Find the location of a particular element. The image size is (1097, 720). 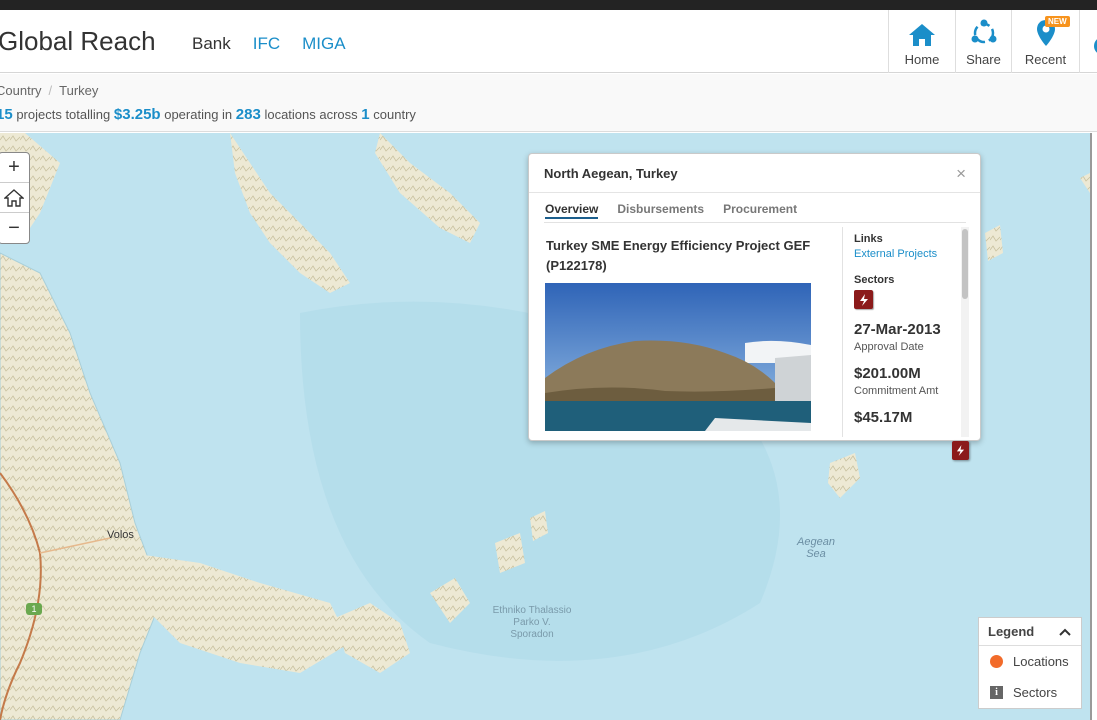

next-amount-value: $45.17M is located at coordinates (883, 417).